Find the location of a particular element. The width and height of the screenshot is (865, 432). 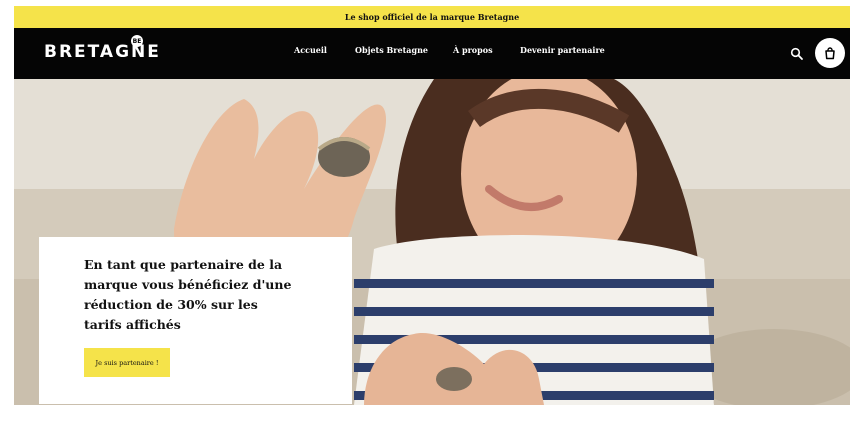

nav-item-a-propos: À propos is located at coordinates (473, 50).